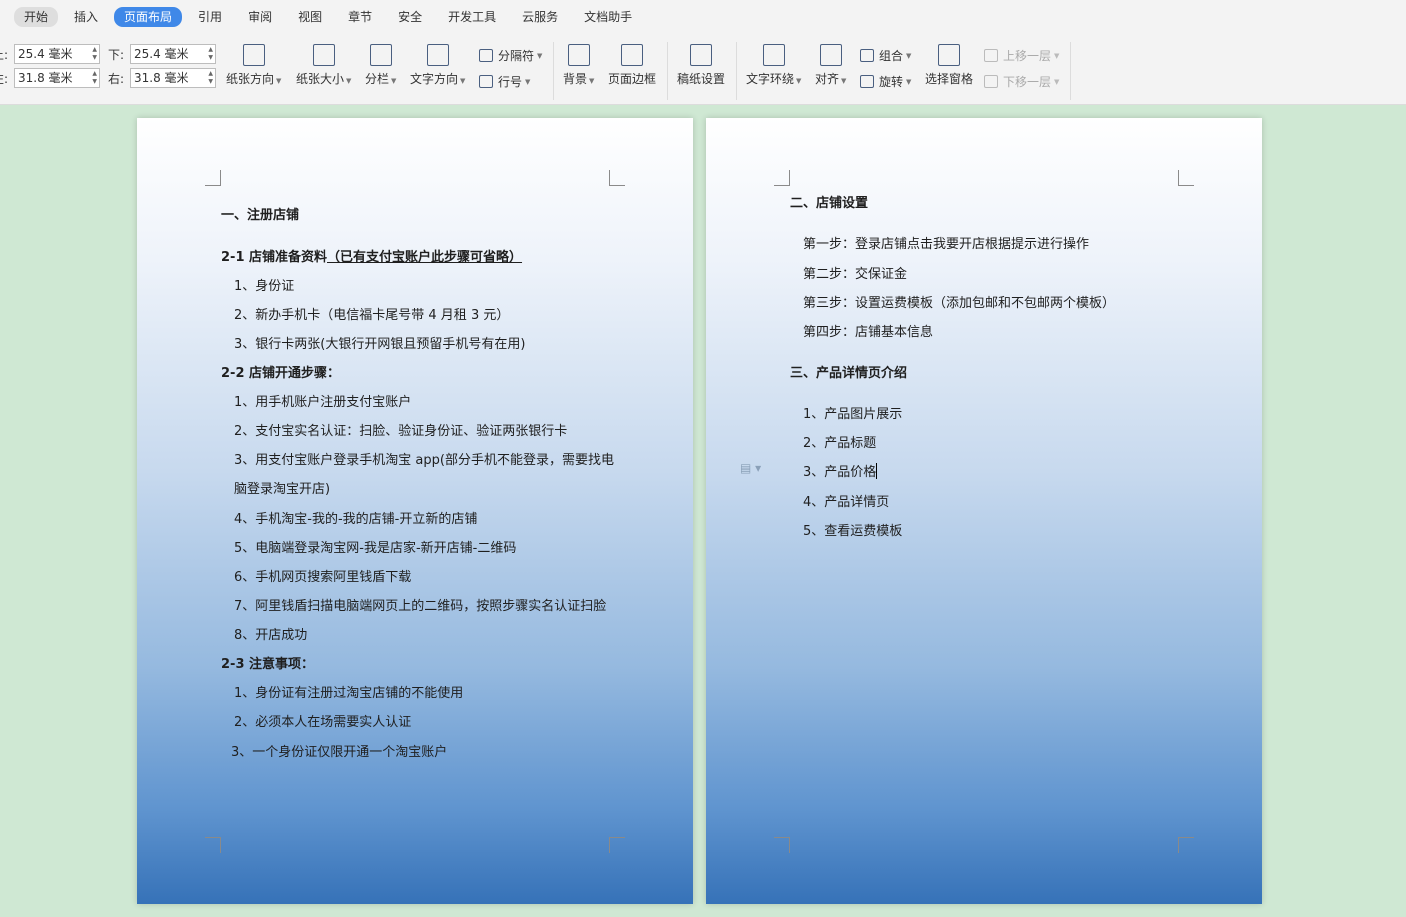  I want to click on align-button: 对齐 ▼, so click(830, 65).